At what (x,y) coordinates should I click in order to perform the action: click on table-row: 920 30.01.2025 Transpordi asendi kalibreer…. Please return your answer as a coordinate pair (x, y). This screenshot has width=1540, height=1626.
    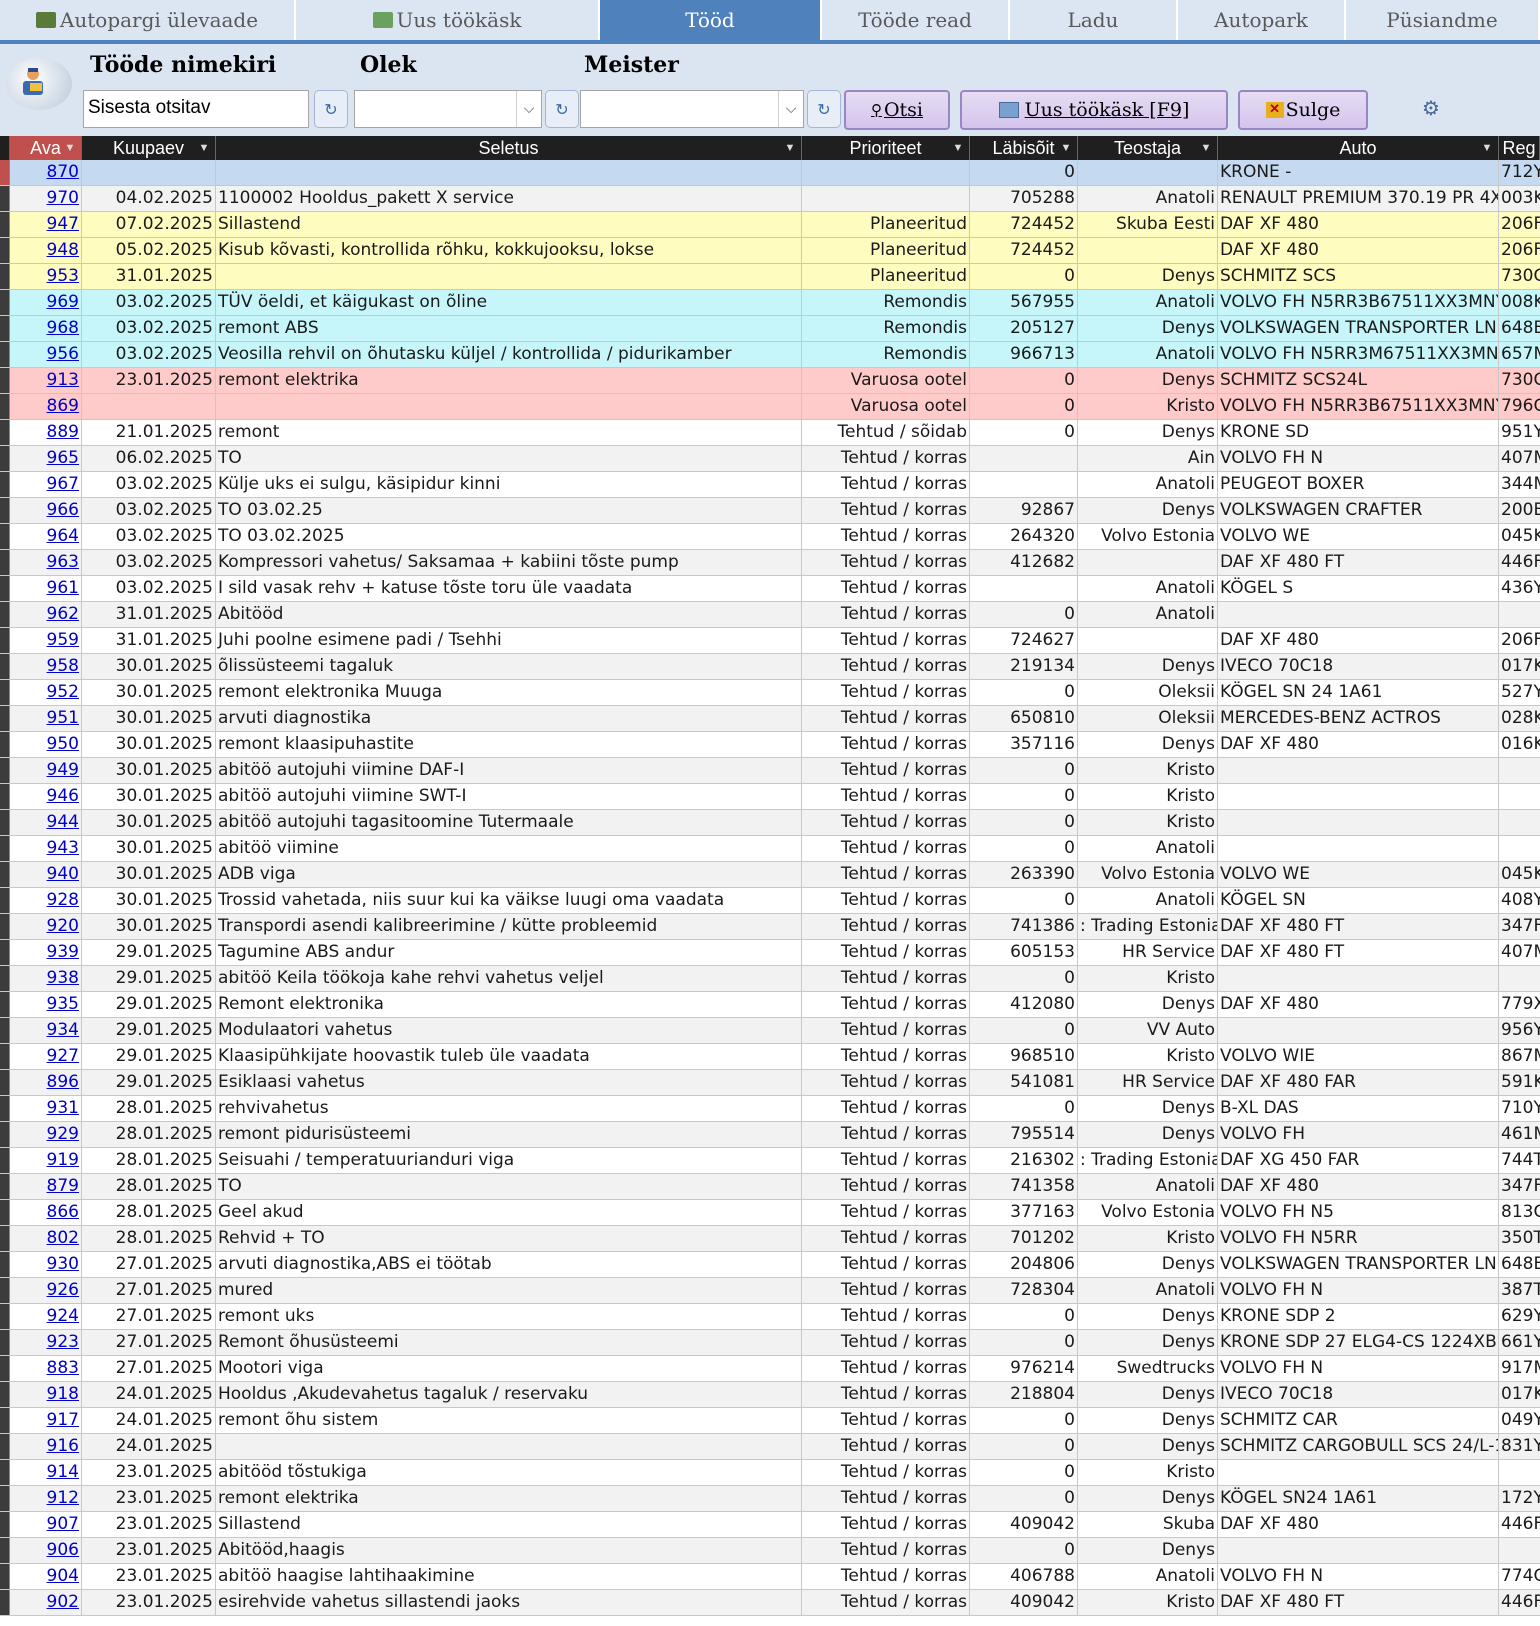
    Looking at the image, I should click on (770, 927).